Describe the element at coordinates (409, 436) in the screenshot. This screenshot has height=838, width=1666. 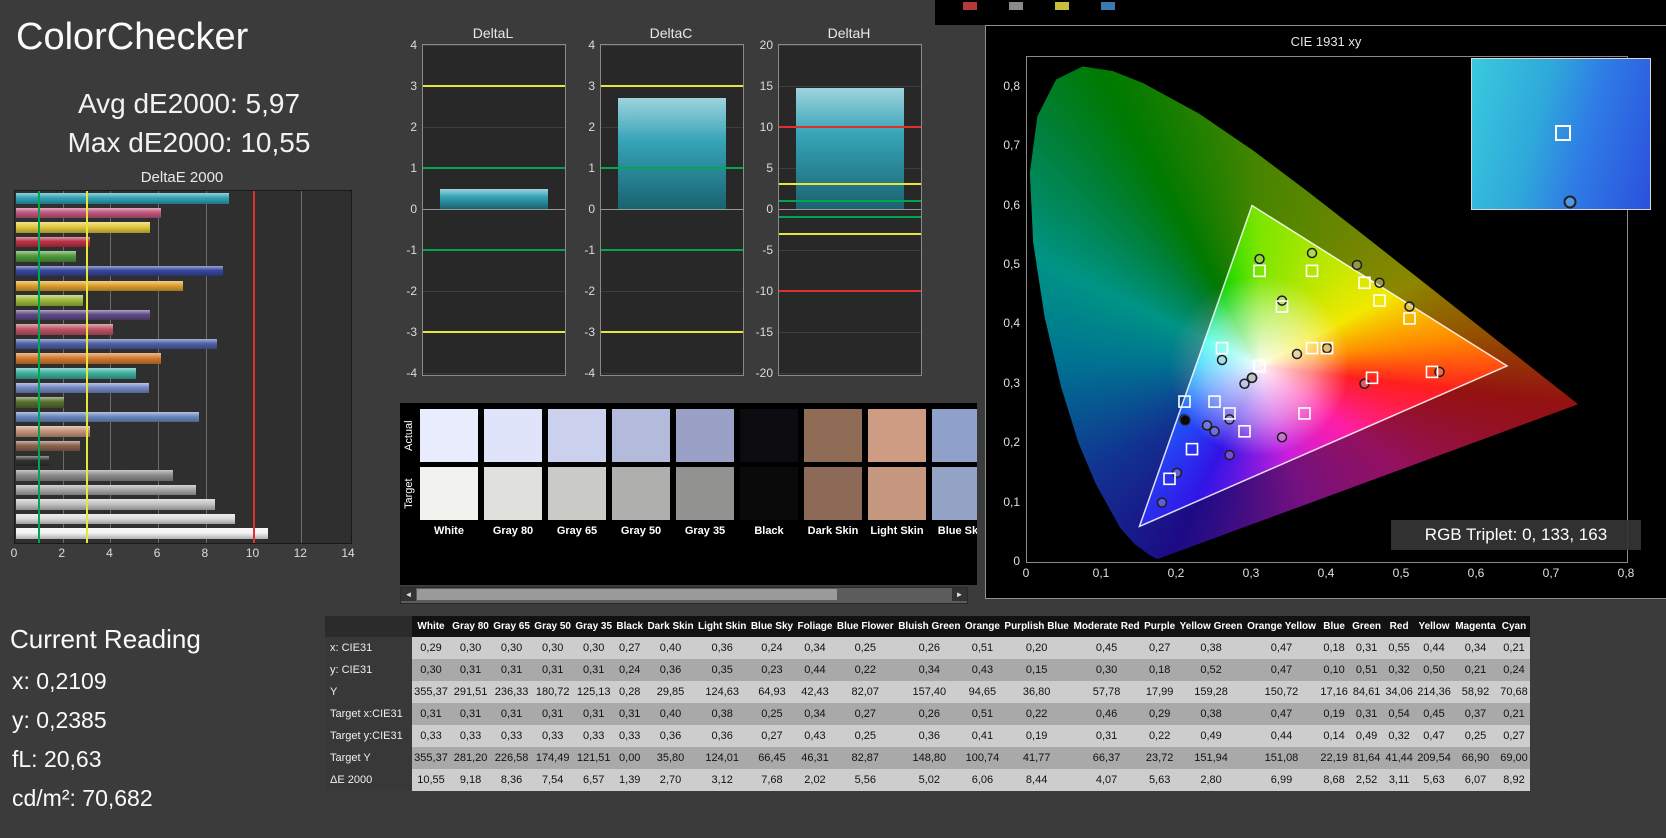
I see `actual-row-label: Actual` at that location.